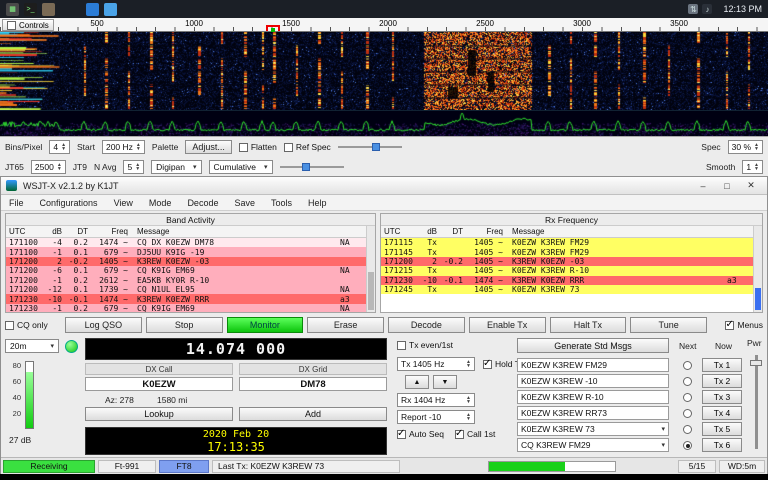  I want to click on decode-row: 171200 -1 0.2 2612 ~ EA5KB KY0R R-10, so click(186, 280).